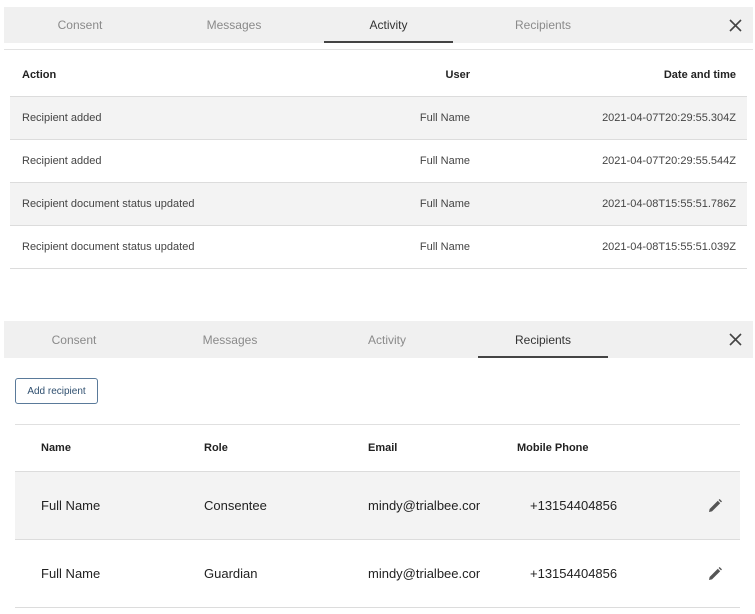  Describe the element at coordinates (383, 448) in the screenshot. I see `header-email: Email` at that location.